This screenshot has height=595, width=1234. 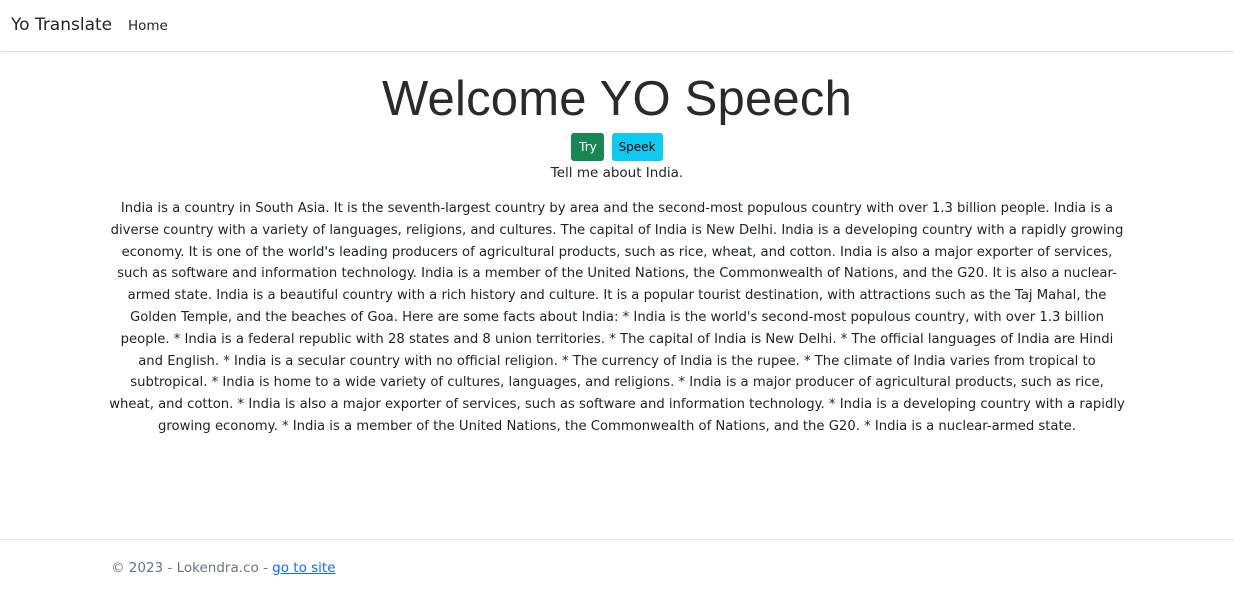 I want to click on top-navbar: Yo Translate Home, so click(x=617, y=26).